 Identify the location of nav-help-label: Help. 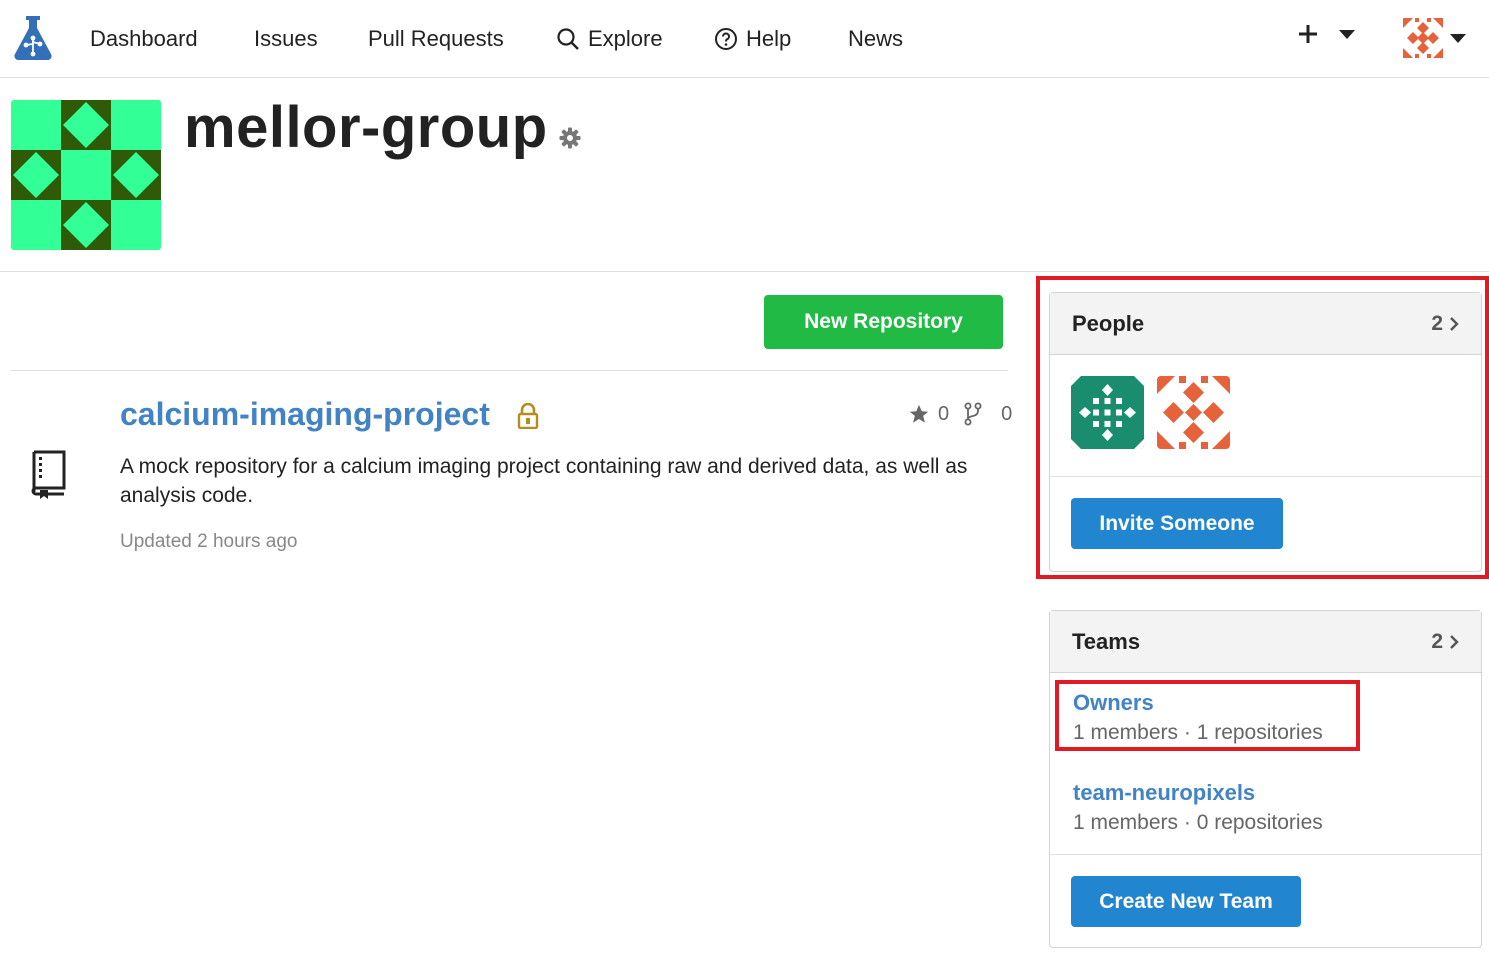
(769, 38).